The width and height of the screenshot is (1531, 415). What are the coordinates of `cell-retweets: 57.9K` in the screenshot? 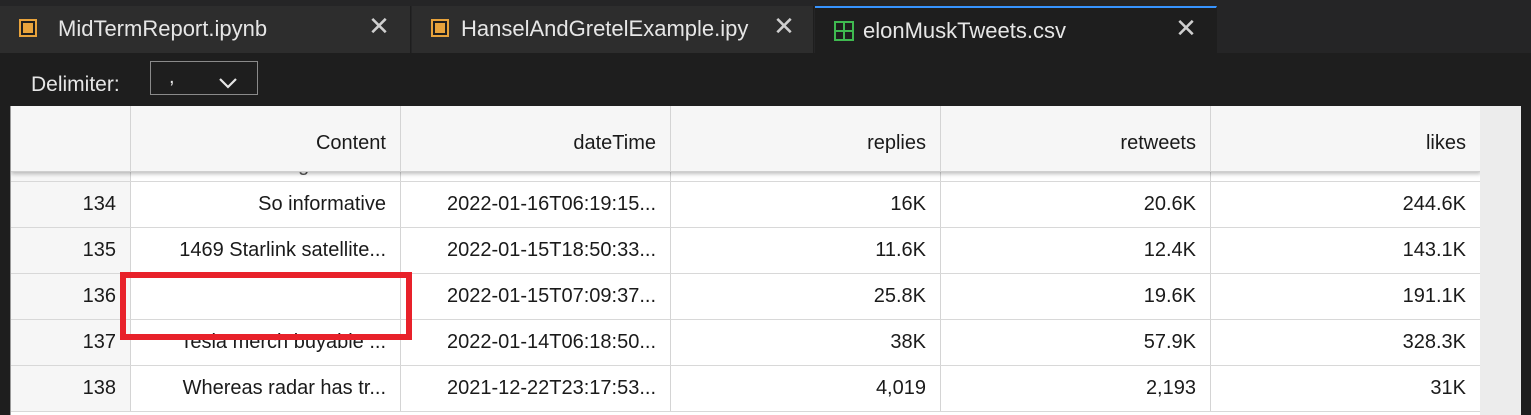 It's located at (1076, 342).